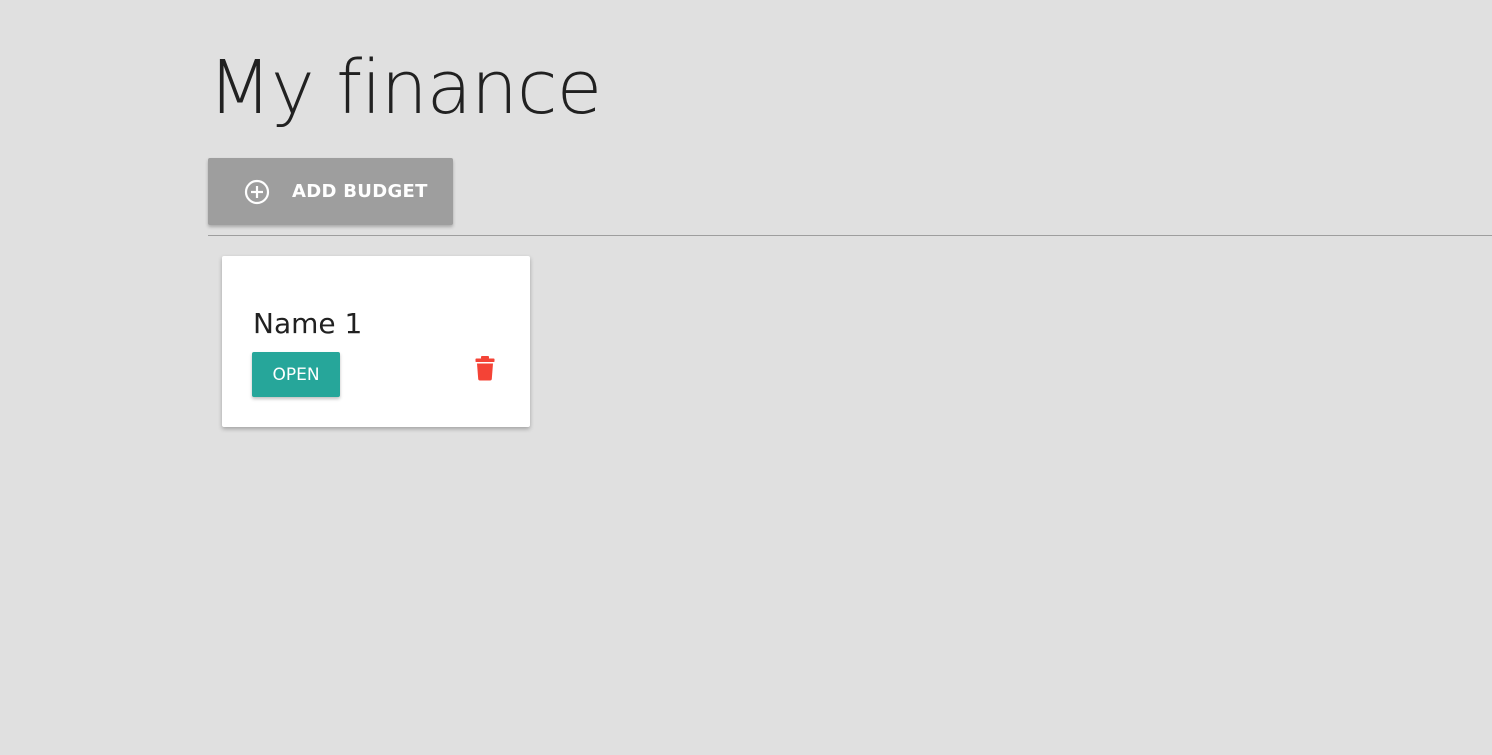 The width and height of the screenshot is (1492, 755). I want to click on add-budget-label: ADD BUDGET, so click(360, 191).